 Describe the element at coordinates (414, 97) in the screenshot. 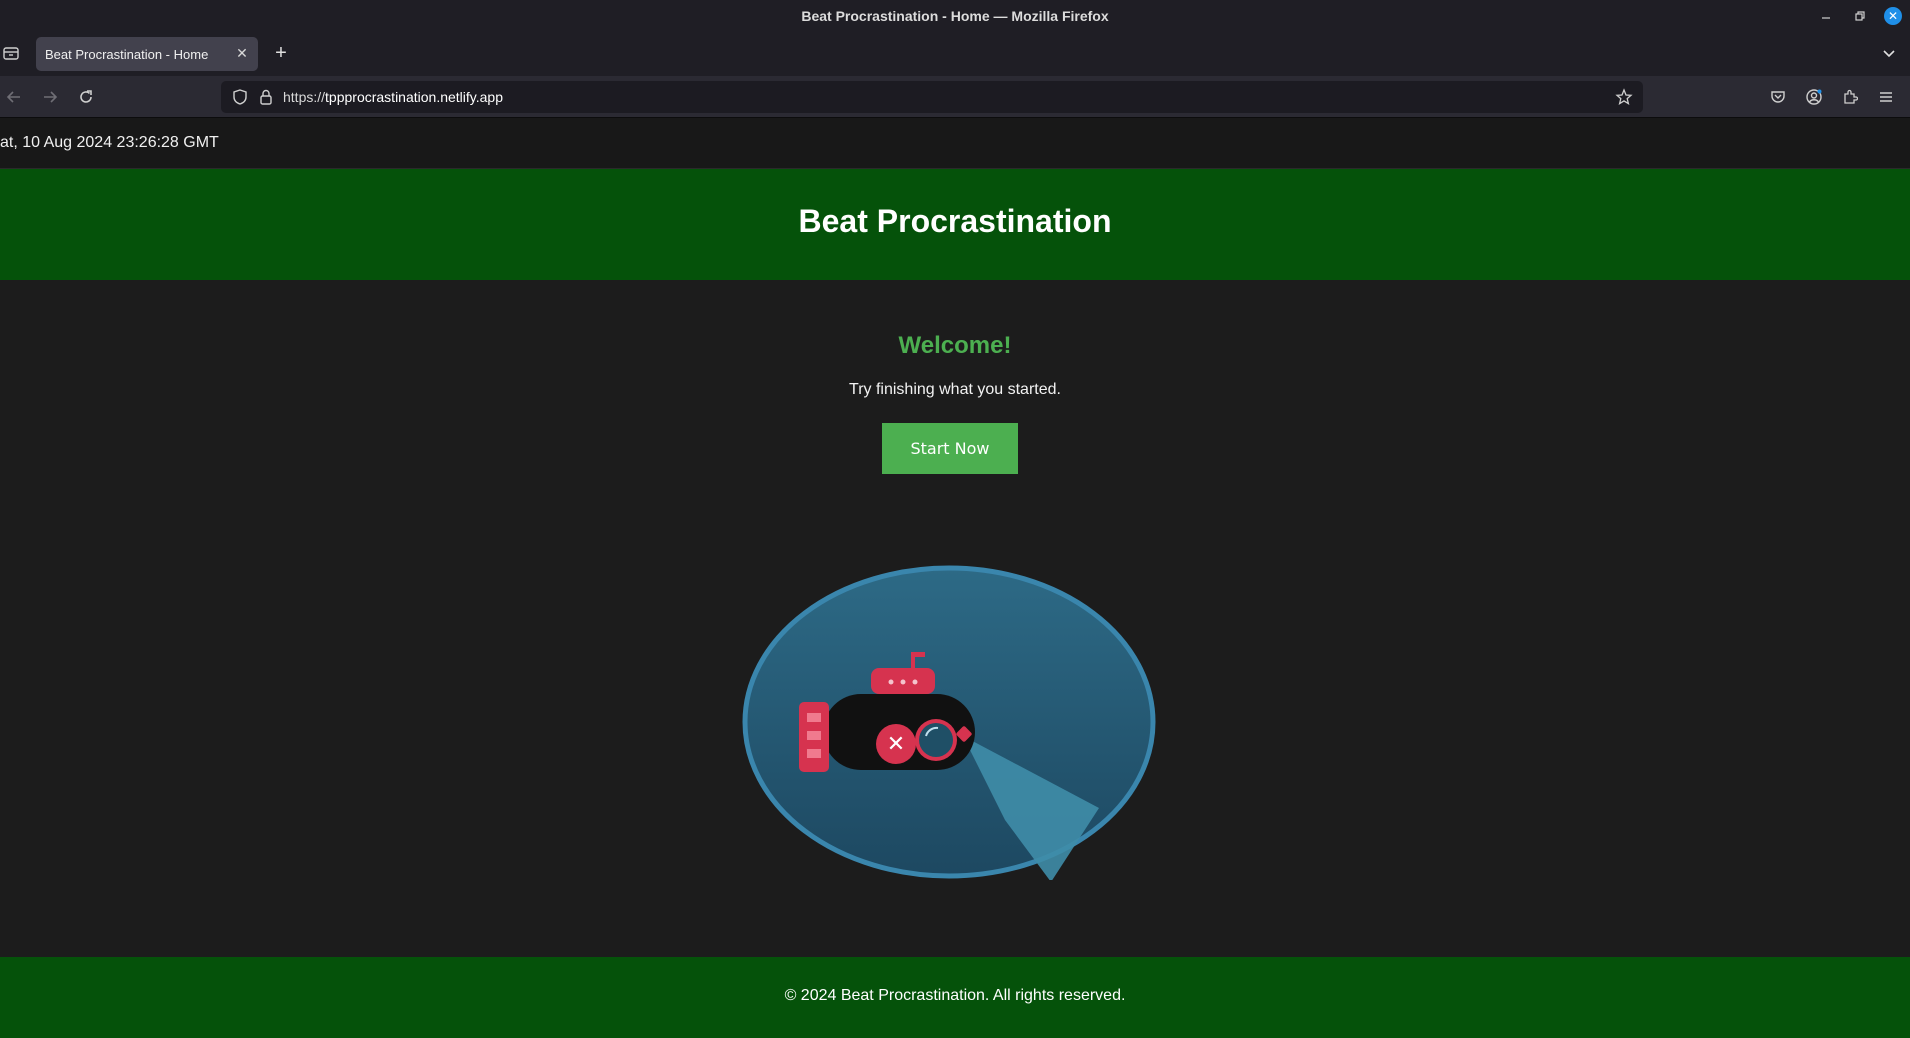

I see `url-host: tppprocrastination.netlify.app` at that location.